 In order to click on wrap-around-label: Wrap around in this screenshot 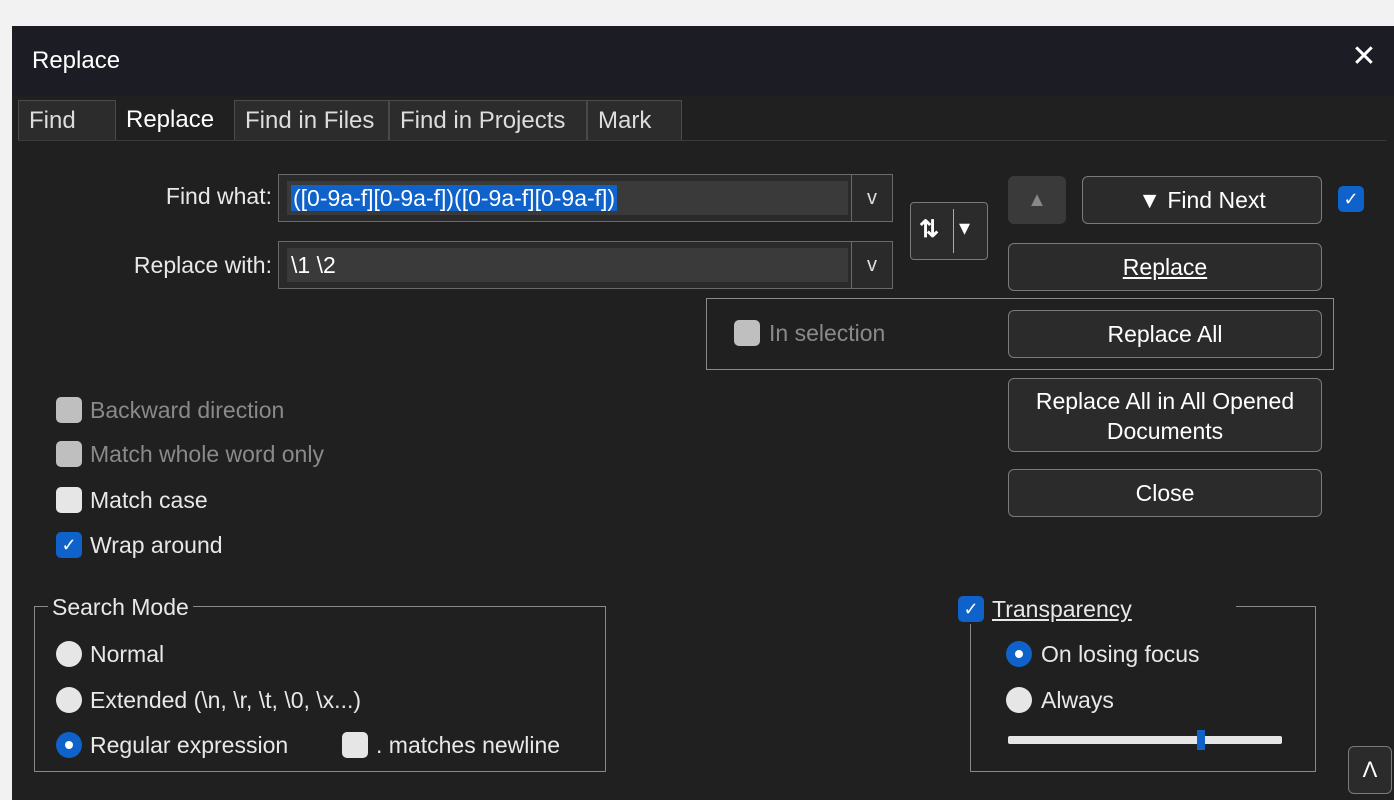, I will do `click(156, 545)`.